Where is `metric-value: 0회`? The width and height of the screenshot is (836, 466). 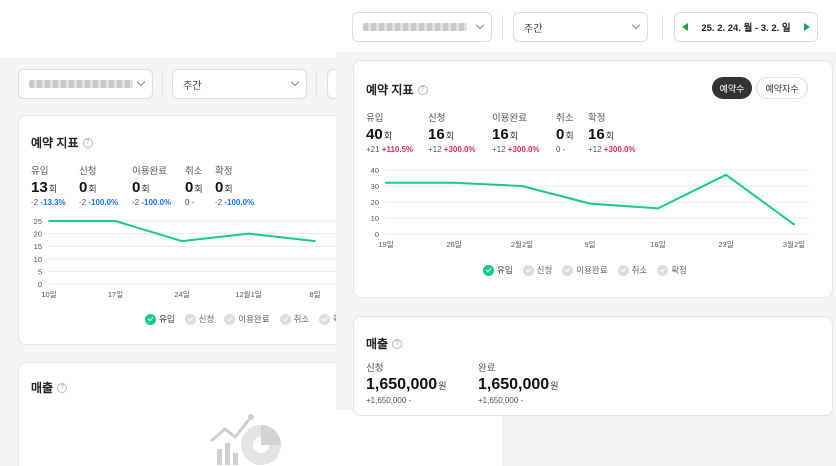
metric-value: 0회 is located at coordinates (572, 134).